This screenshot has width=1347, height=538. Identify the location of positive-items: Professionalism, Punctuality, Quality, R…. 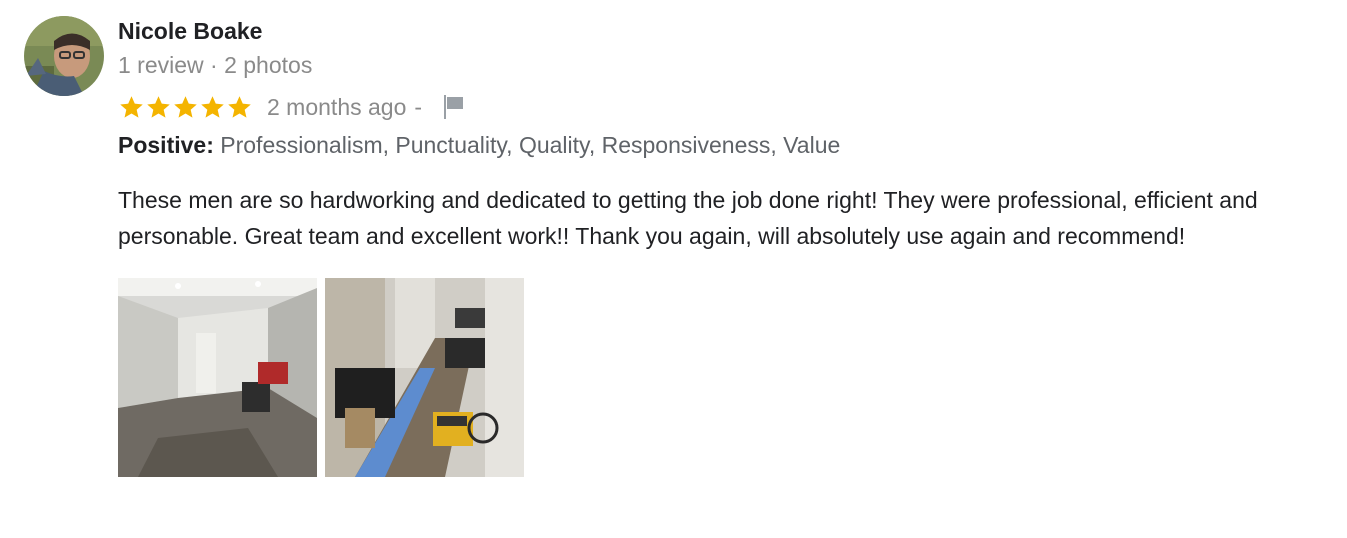
(530, 145).